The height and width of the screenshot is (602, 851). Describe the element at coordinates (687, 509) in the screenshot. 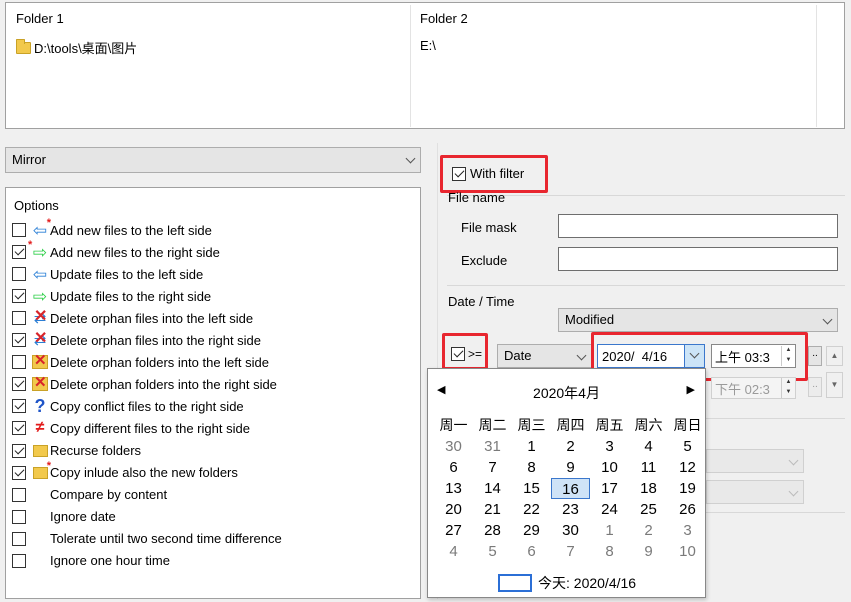

I see `calendar-day: 26` at that location.